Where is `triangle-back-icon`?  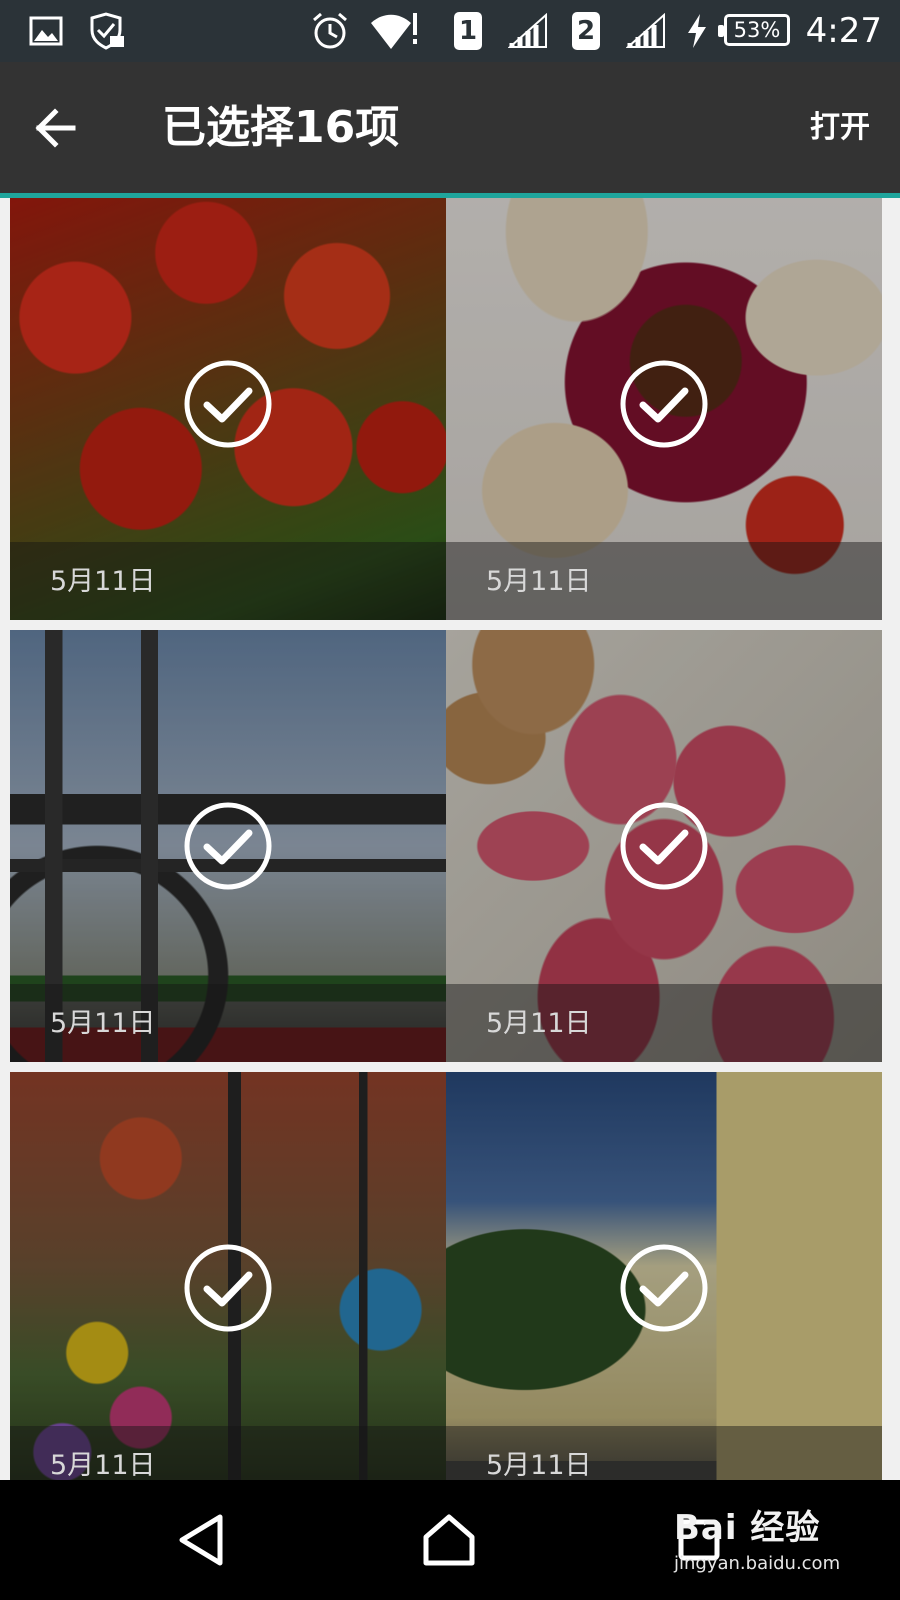
triangle-back-icon is located at coordinates (201, 1540).